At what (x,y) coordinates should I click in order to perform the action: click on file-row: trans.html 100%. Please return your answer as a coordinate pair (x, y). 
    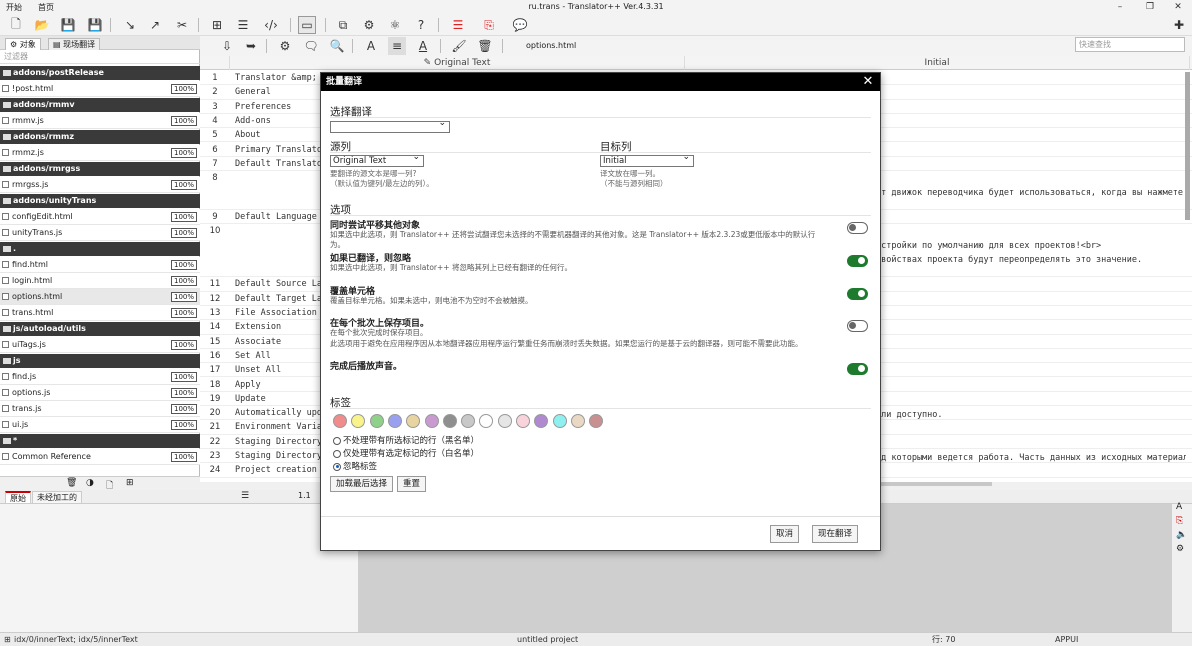
    Looking at the image, I should click on (100, 313).